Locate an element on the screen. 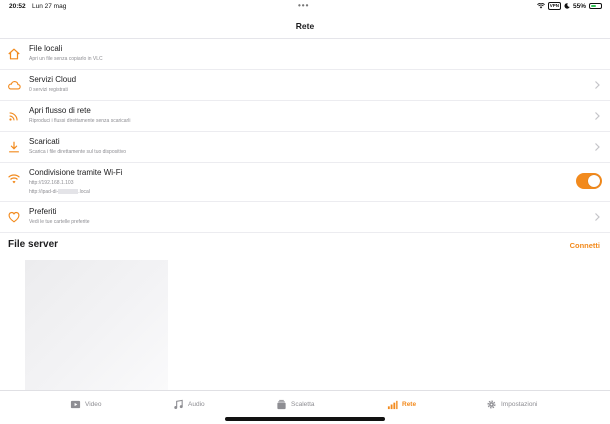  tab-settings: Impostazioni is located at coordinates (512, 404).